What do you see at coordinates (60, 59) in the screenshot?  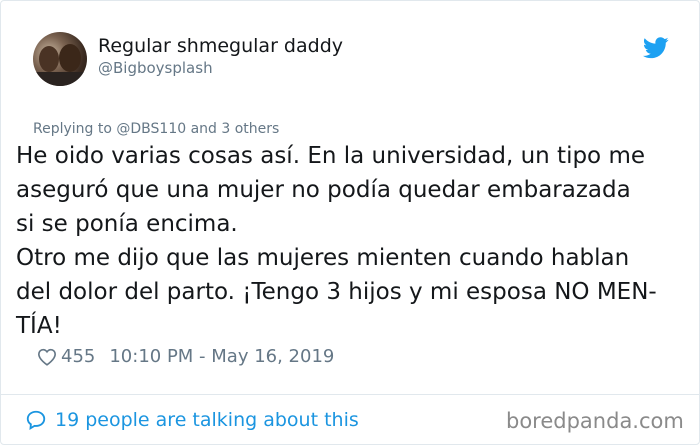 I see `avatar` at bounding box center [60, 59].